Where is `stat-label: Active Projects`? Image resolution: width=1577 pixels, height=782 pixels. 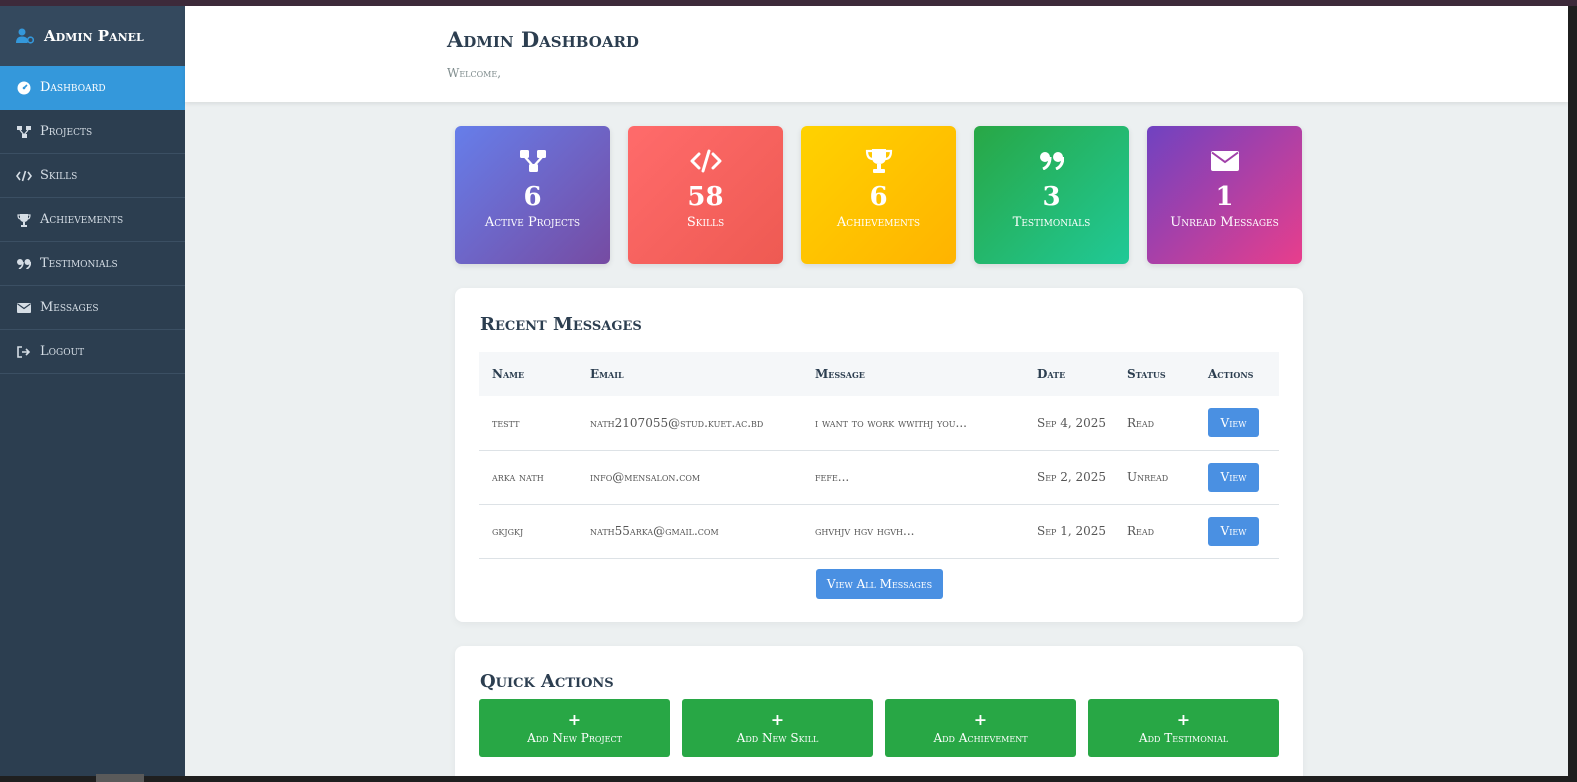 stat-label: Active Projects is located at coordinates (532, 222).